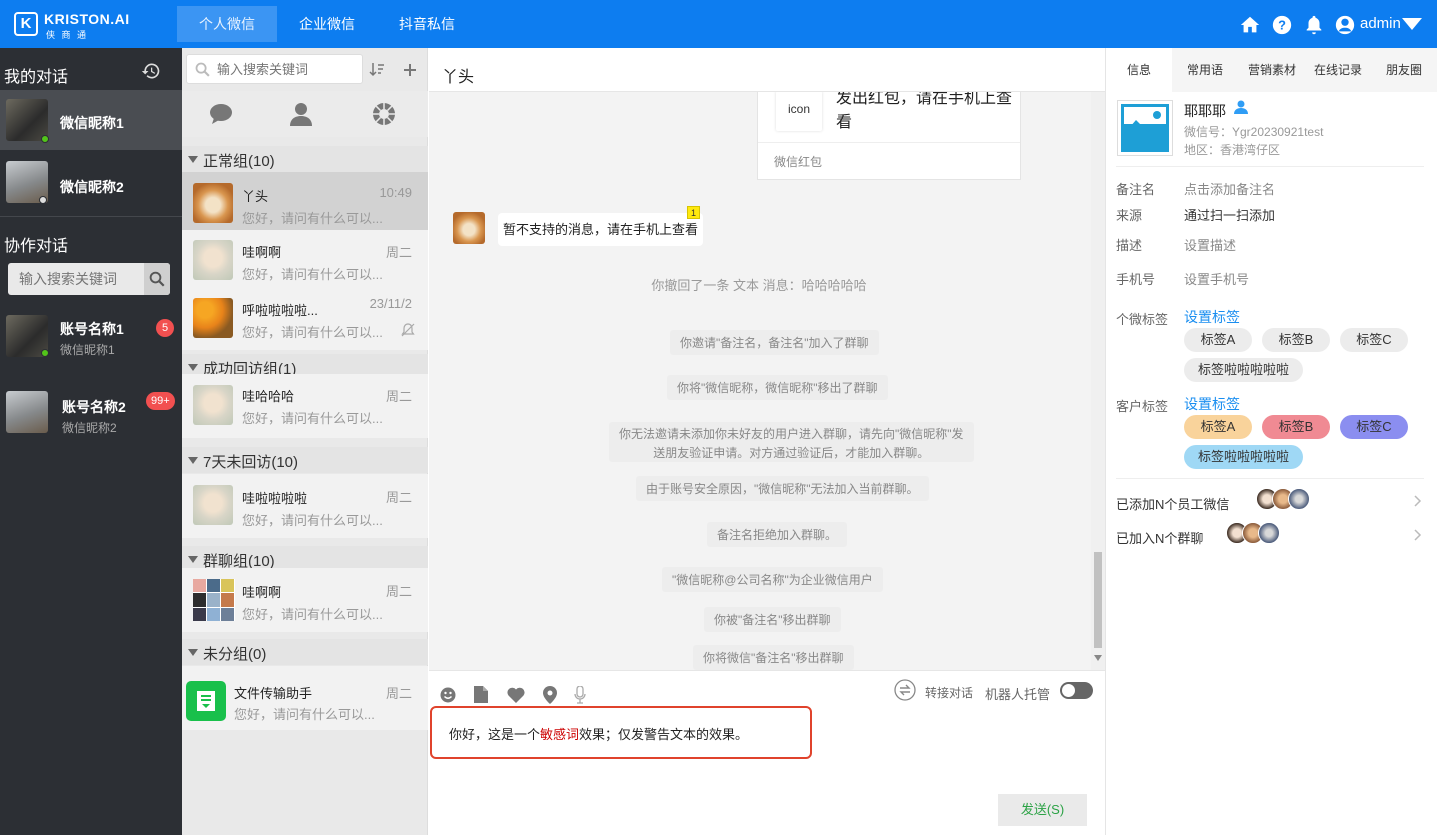  What do you see at coordinates (1139, 70) in the screenshot?
I see `tab-info: 信息` at bounding box center [1139, 70].